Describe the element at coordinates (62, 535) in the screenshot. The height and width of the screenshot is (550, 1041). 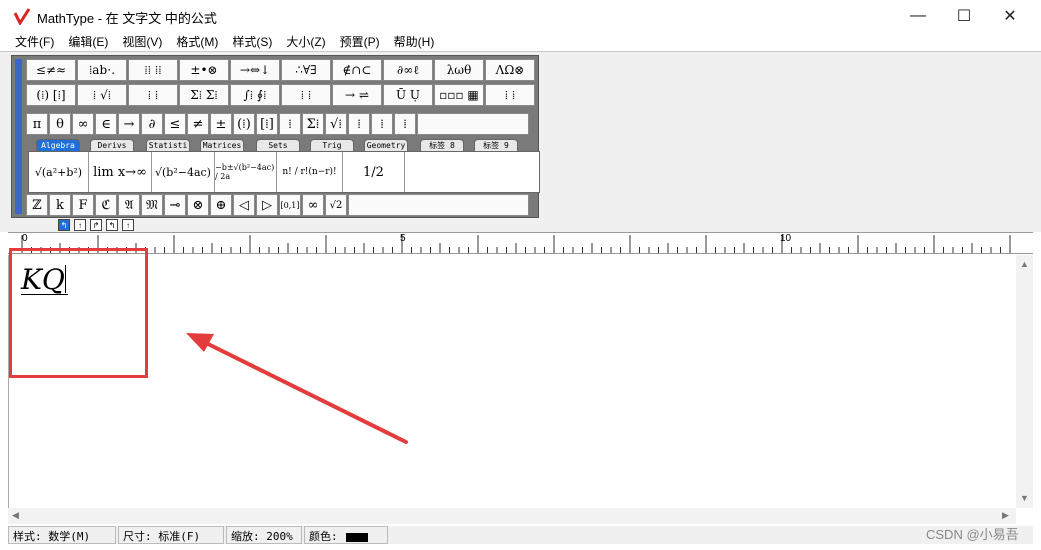
I see `status-style: 样式: 数学(M)` at that location.